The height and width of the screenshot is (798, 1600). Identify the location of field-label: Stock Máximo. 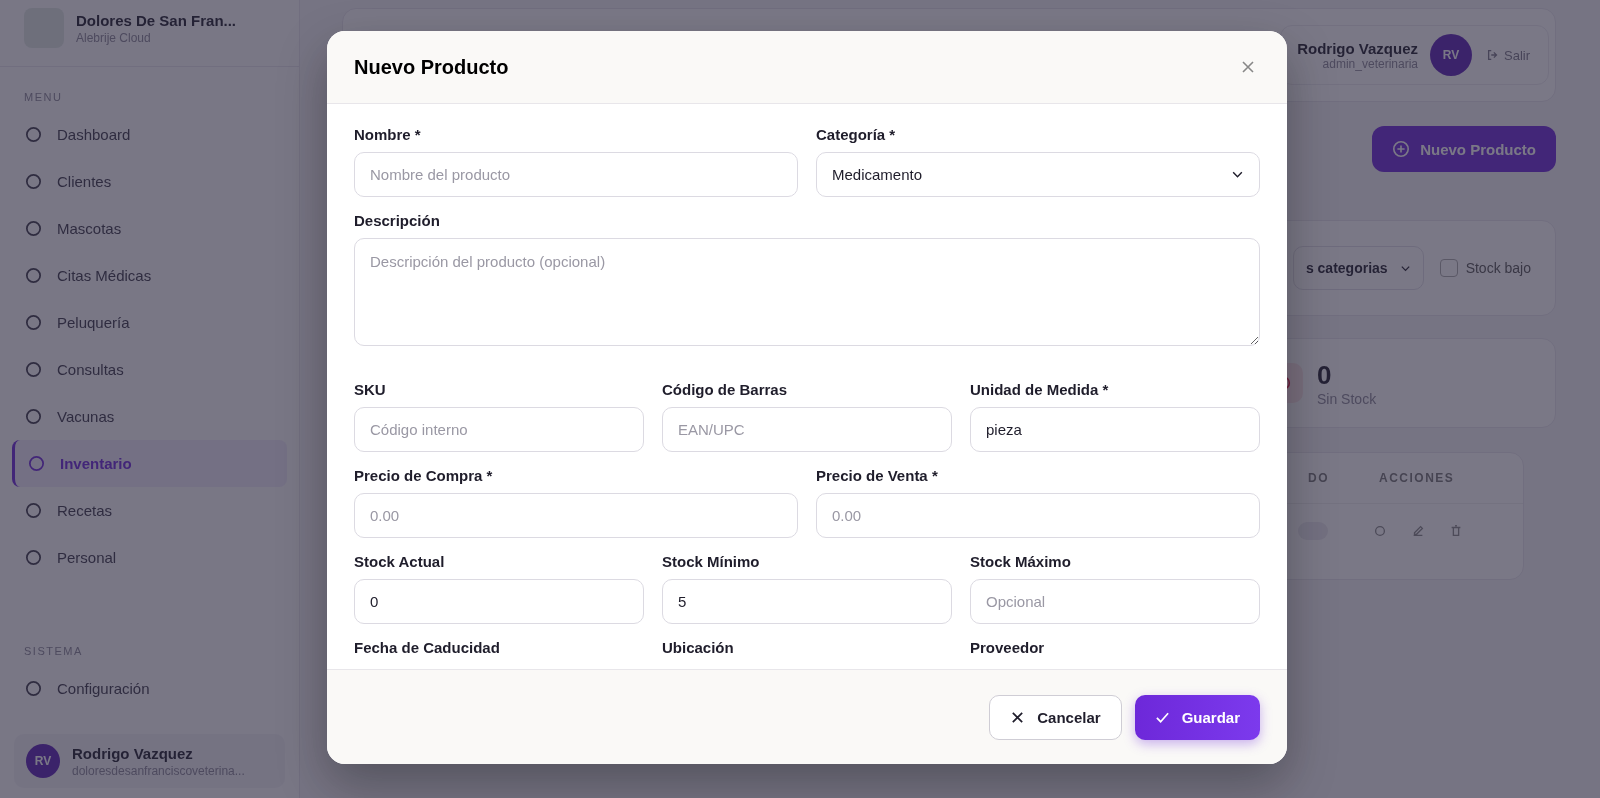
(1021, 561).